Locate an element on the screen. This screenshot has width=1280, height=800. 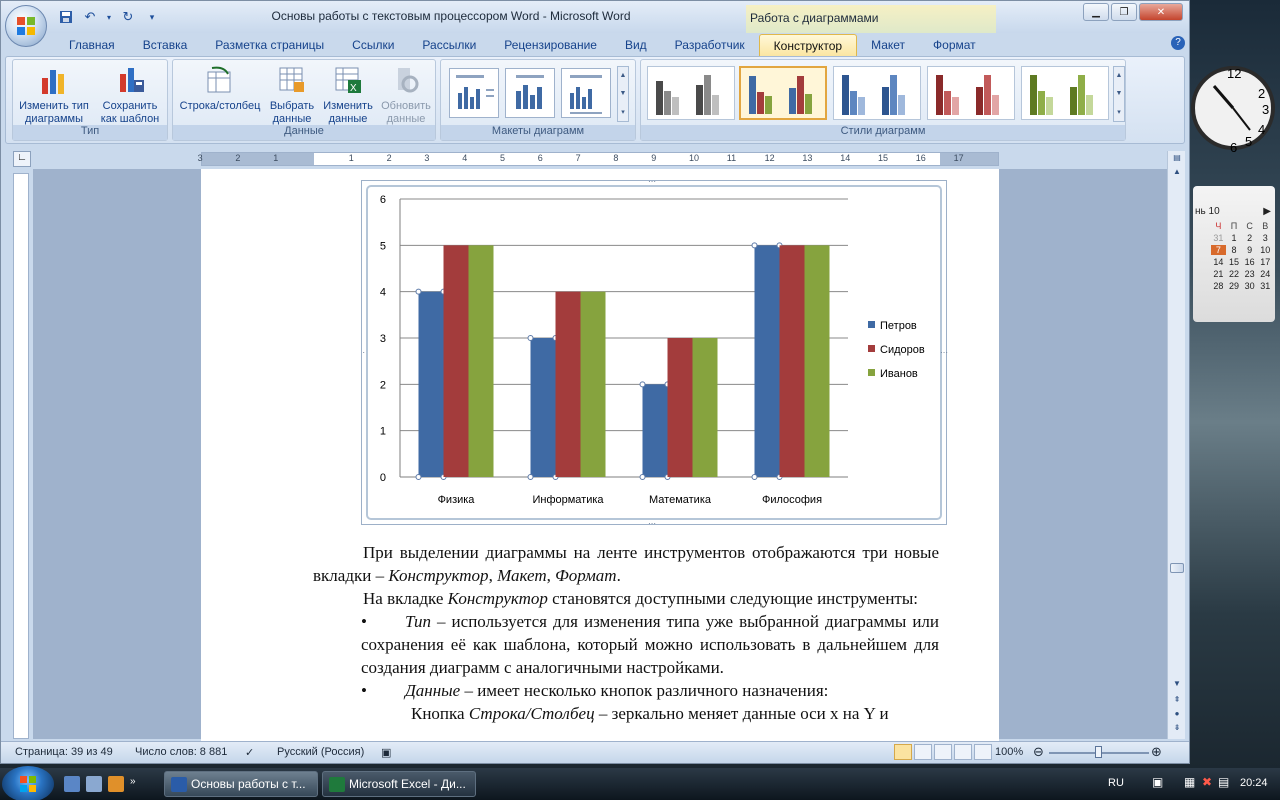
redo-icon: ↻ is located at coordinates (128, 17).